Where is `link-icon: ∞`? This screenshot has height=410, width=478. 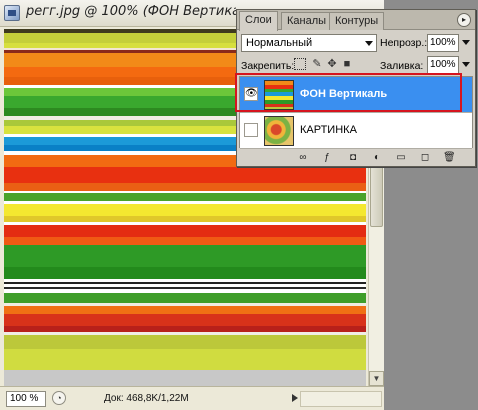
link-icon: ∞ is located at coordinates (303, 158).